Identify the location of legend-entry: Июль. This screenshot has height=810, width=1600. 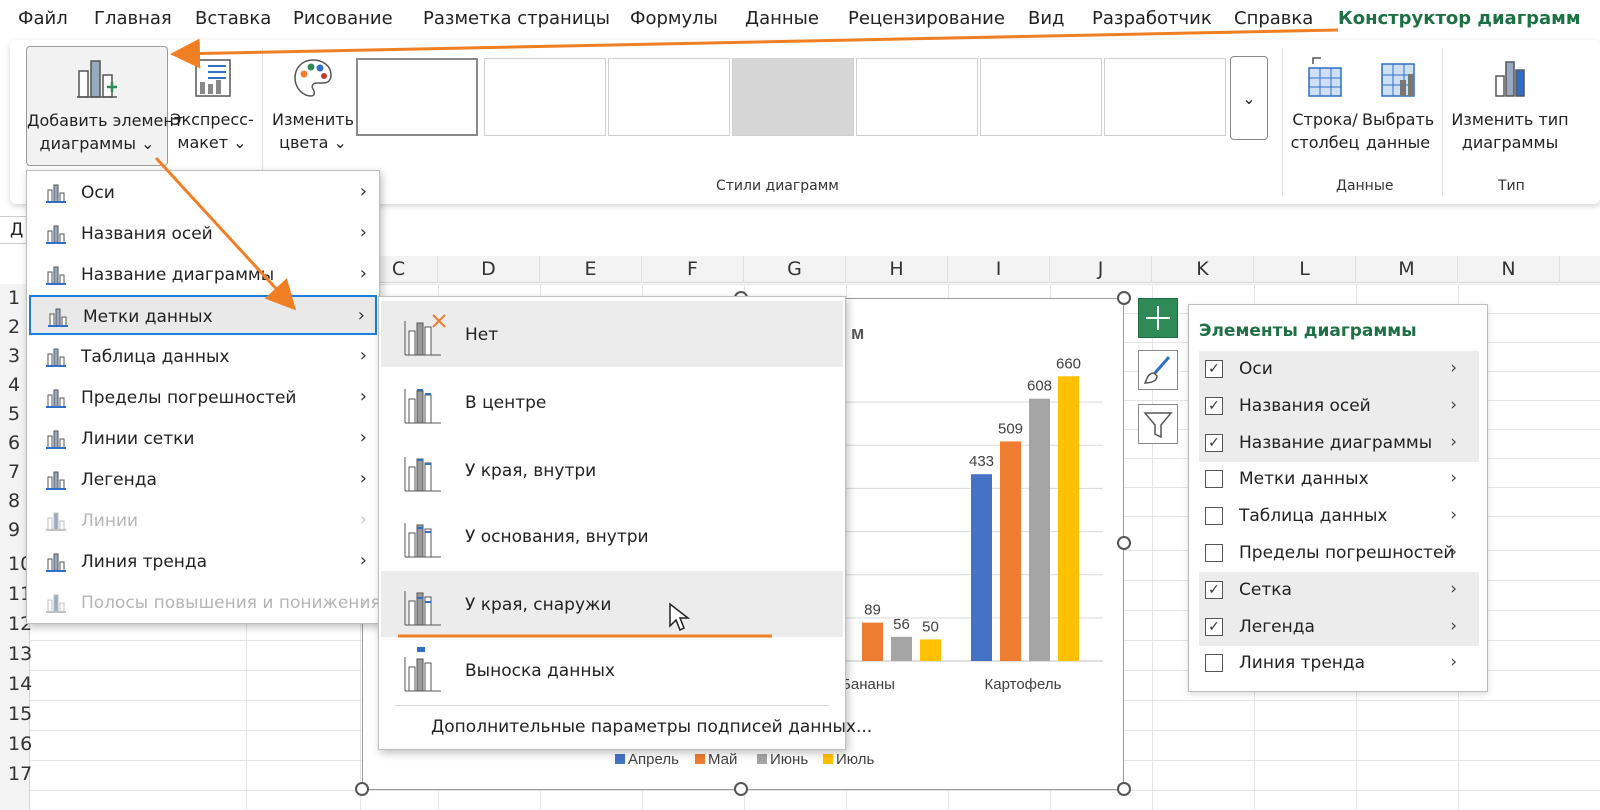
(855, 759).